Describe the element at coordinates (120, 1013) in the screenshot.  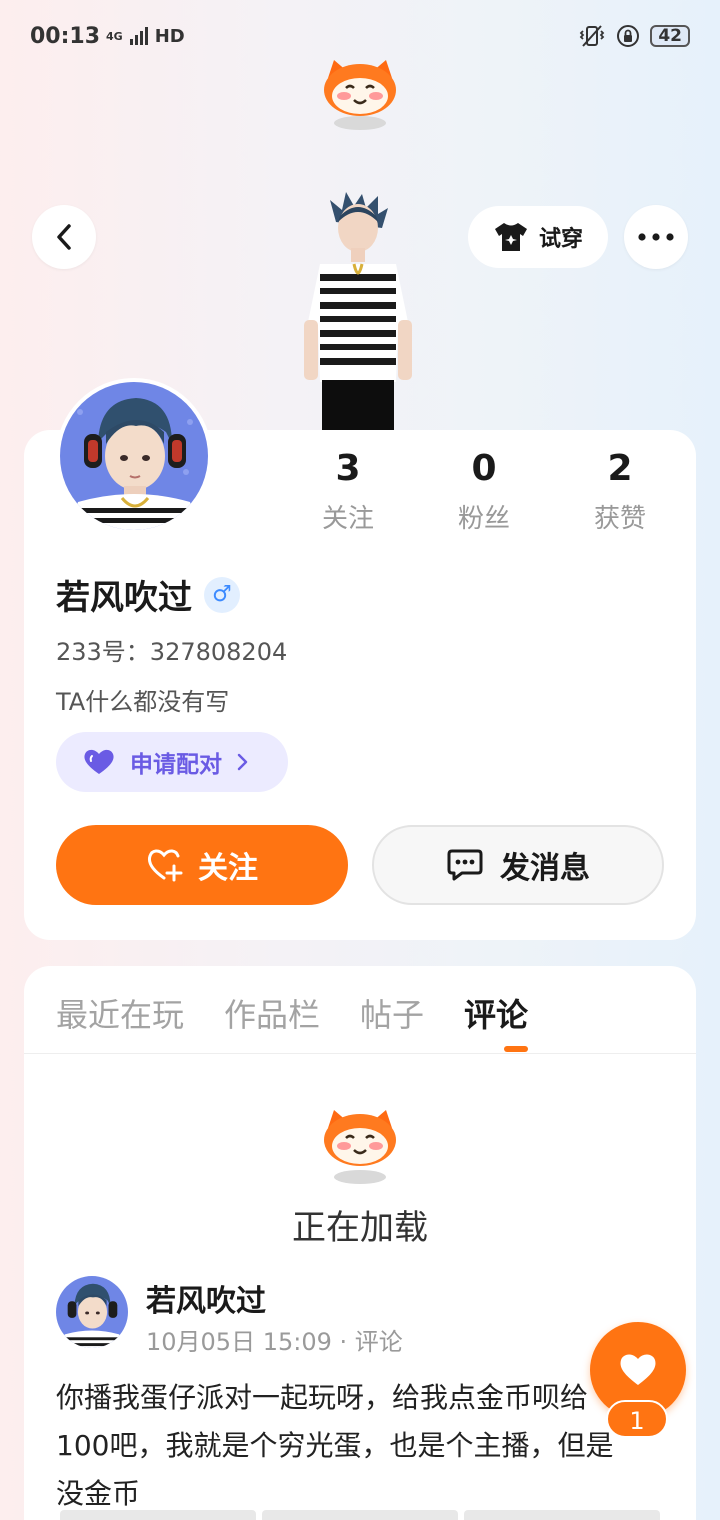
I see `tab-recent-played: 最近在玩` at that location.